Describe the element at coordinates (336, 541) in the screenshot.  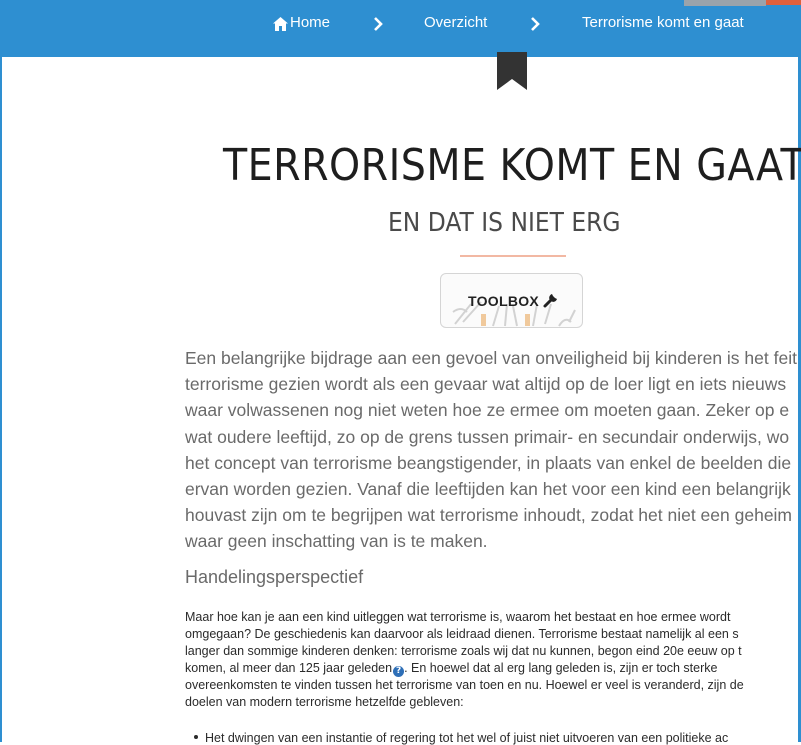
I see `intro-line: waar geen inschatting van is te maken.` at that location.